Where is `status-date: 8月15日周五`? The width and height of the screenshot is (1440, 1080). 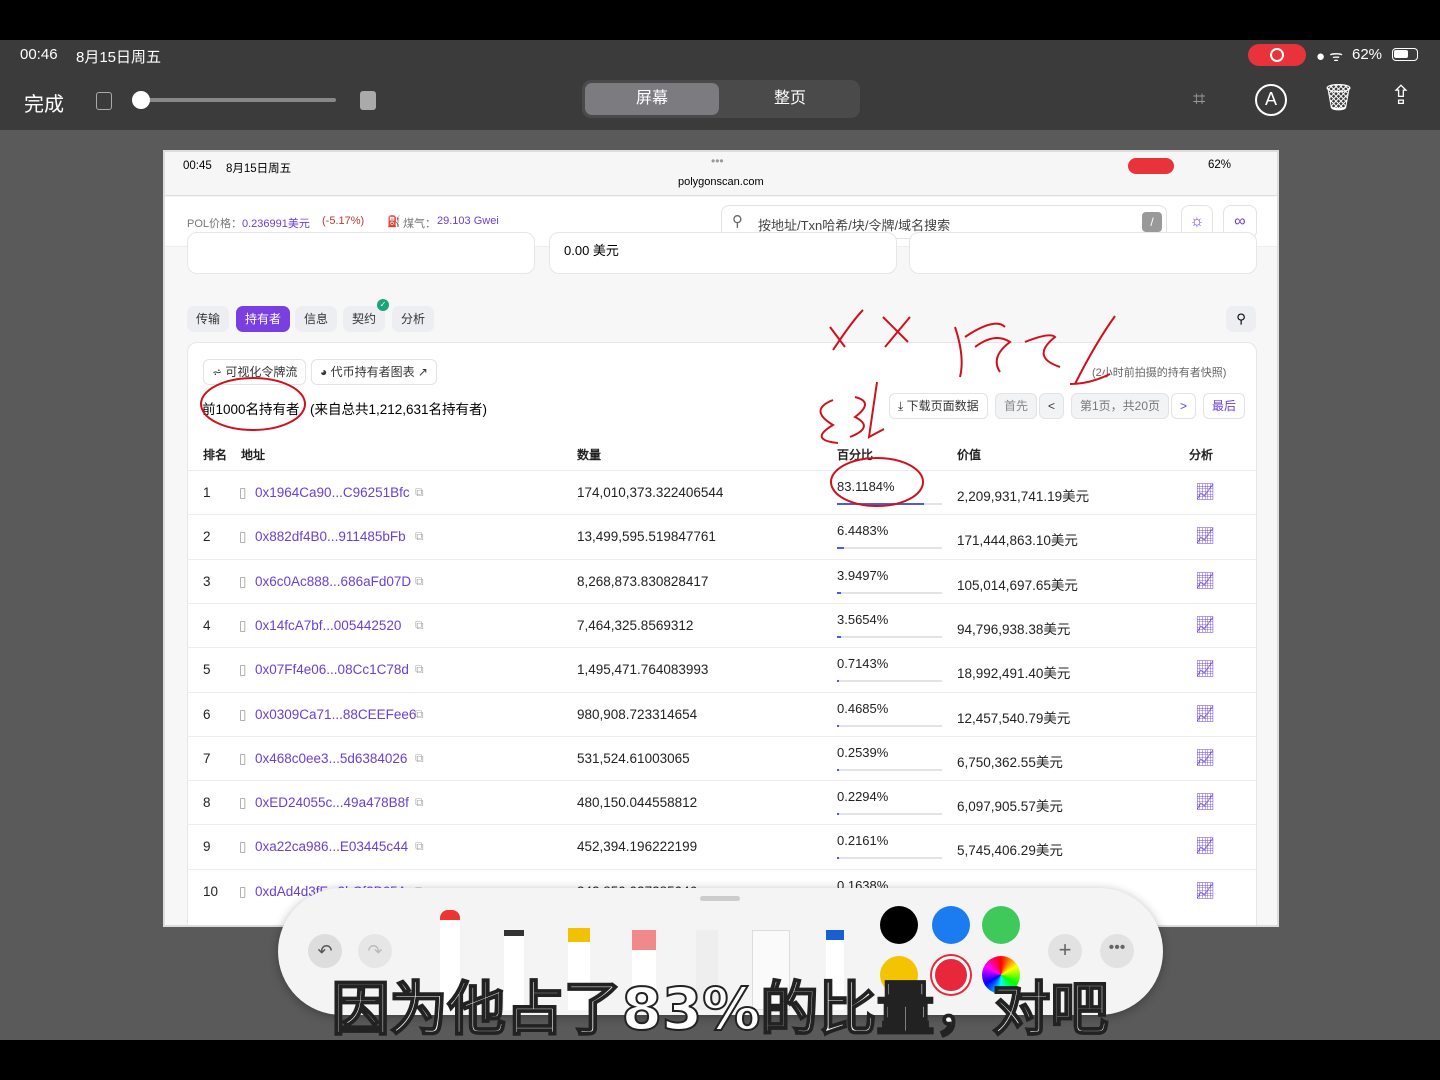 status-date: 8月15日周五 is located at coordinates (119, 57).